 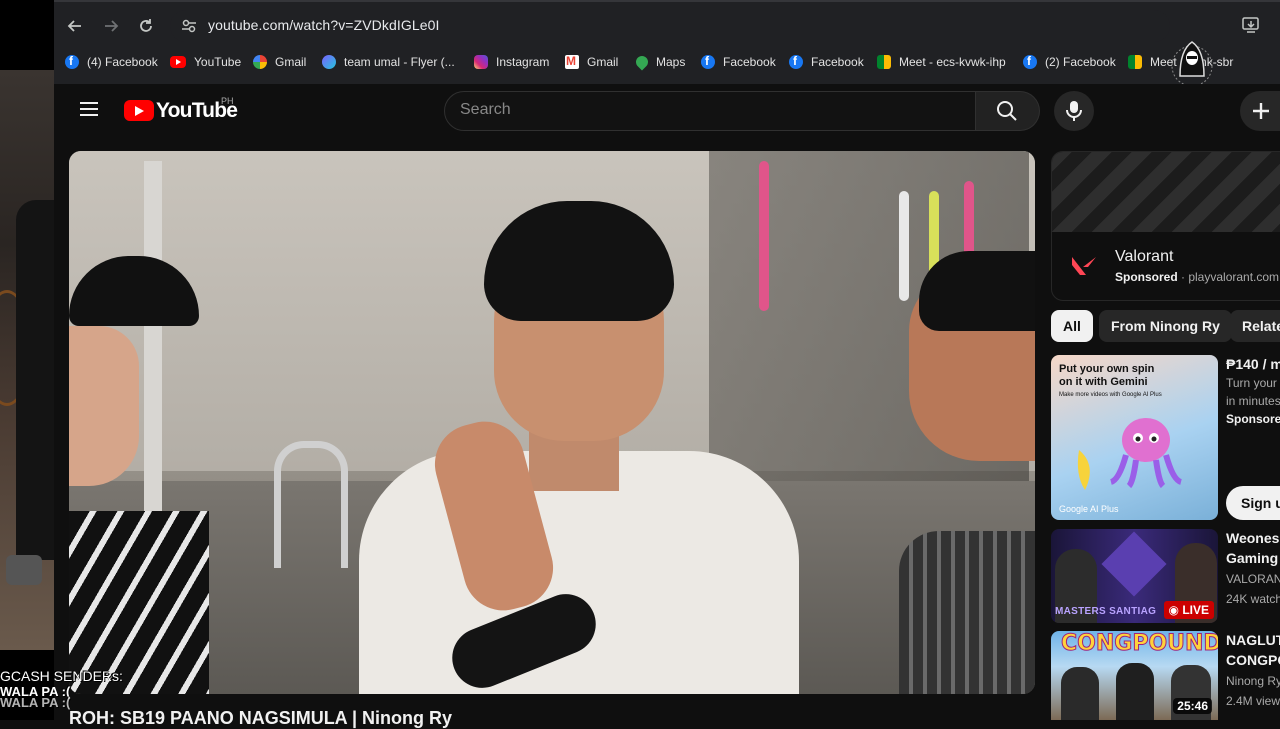 I want to click on install-app-icon, so click(x=1251, y=25).